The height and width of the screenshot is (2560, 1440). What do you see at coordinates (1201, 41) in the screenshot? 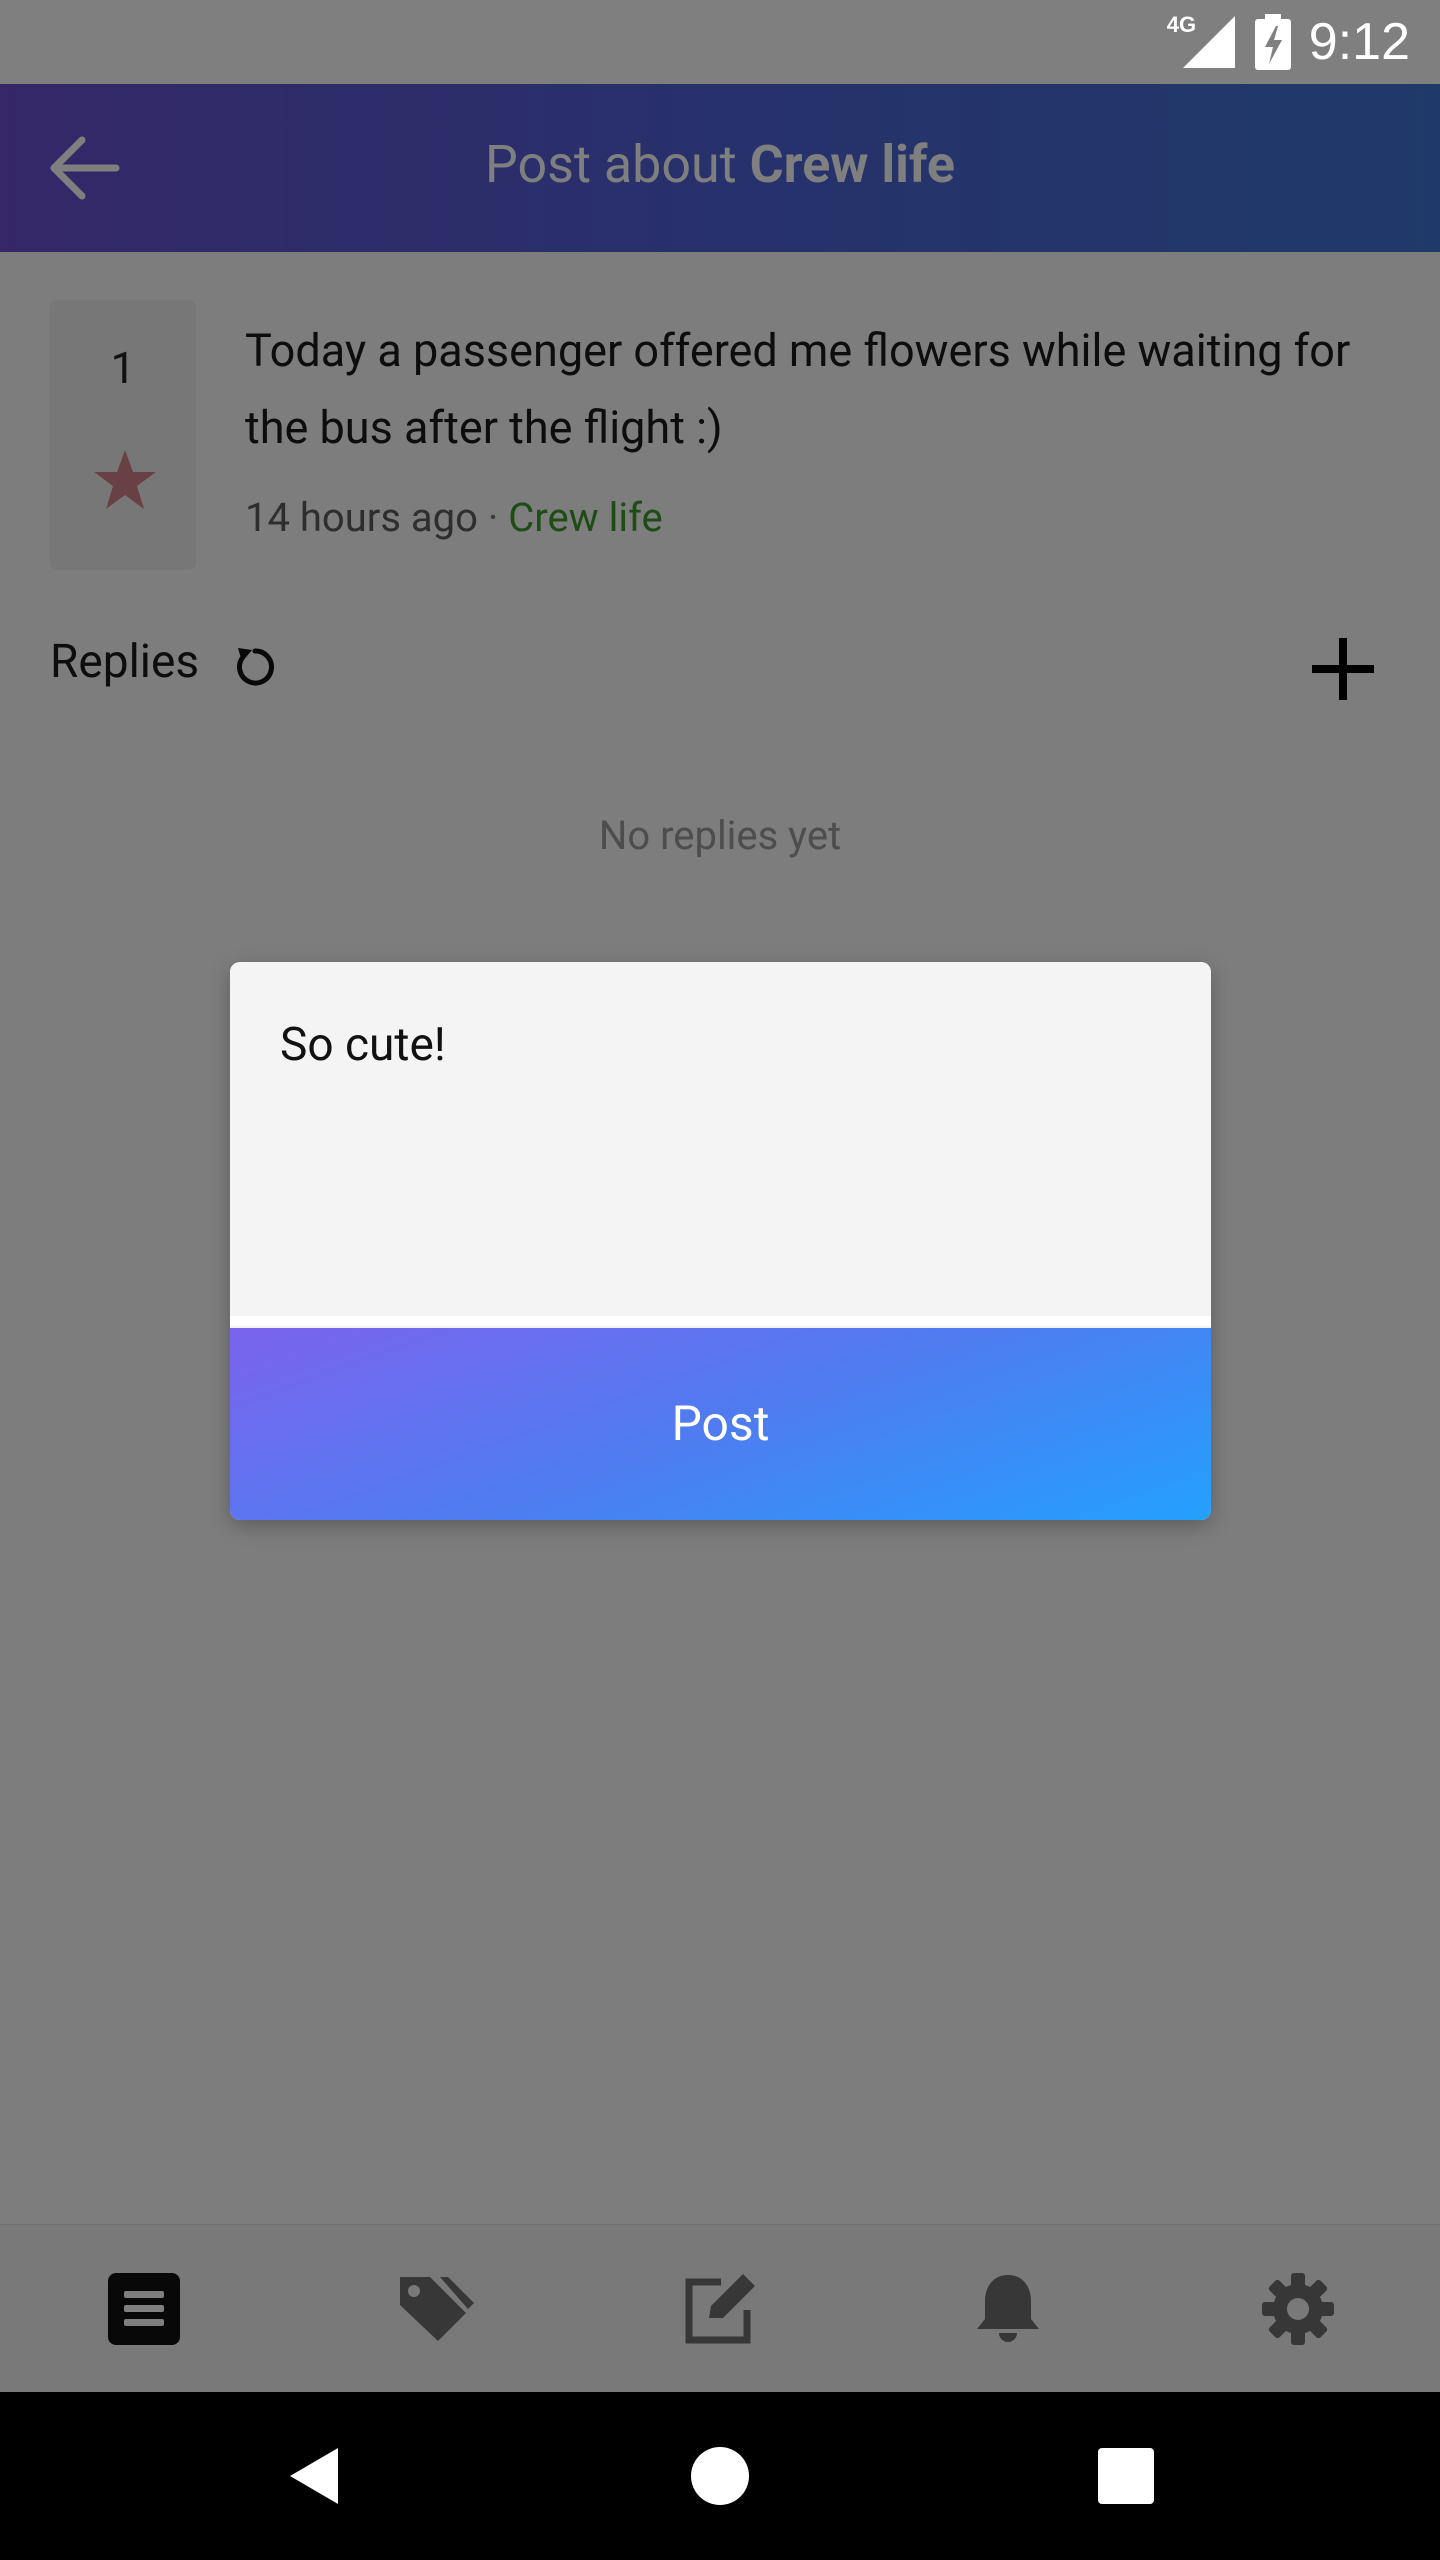
I see `signal-icon: 4G` at bounding box center [1201, 41].